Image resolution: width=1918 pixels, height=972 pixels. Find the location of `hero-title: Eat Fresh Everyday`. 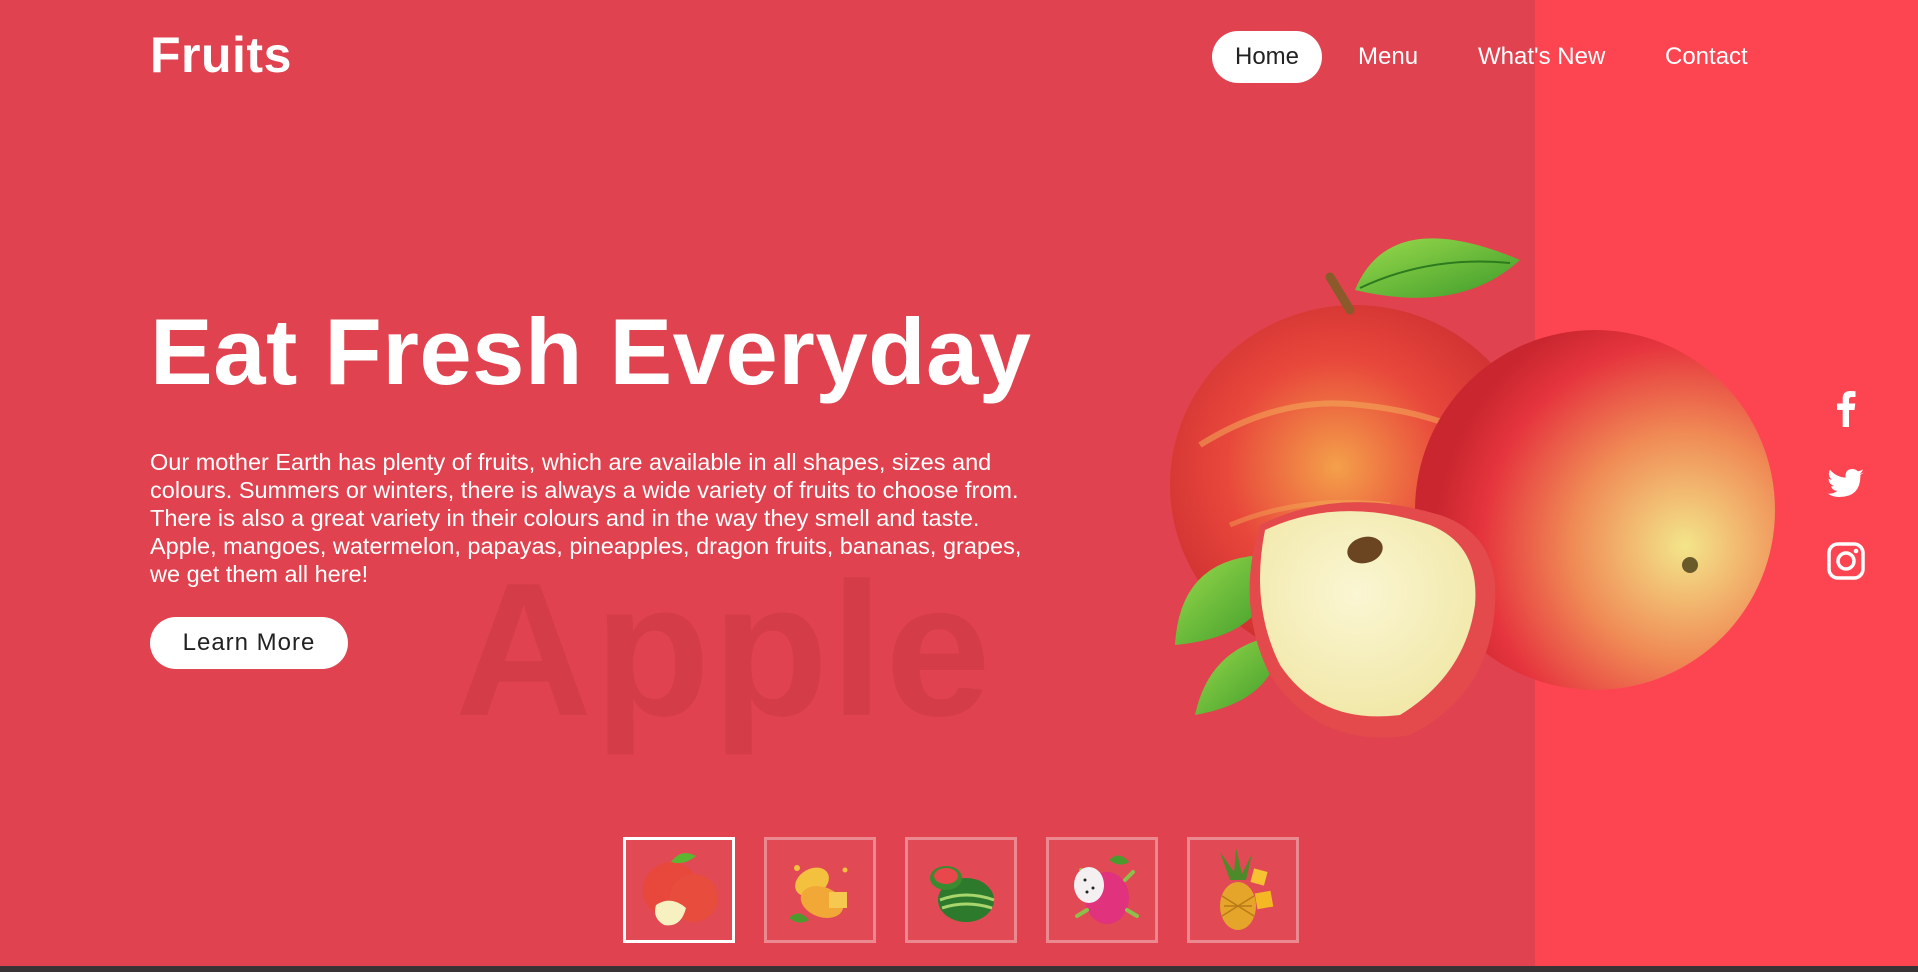

hero-title: Eat Fresh Everyday is located at coordinates (591, 351).